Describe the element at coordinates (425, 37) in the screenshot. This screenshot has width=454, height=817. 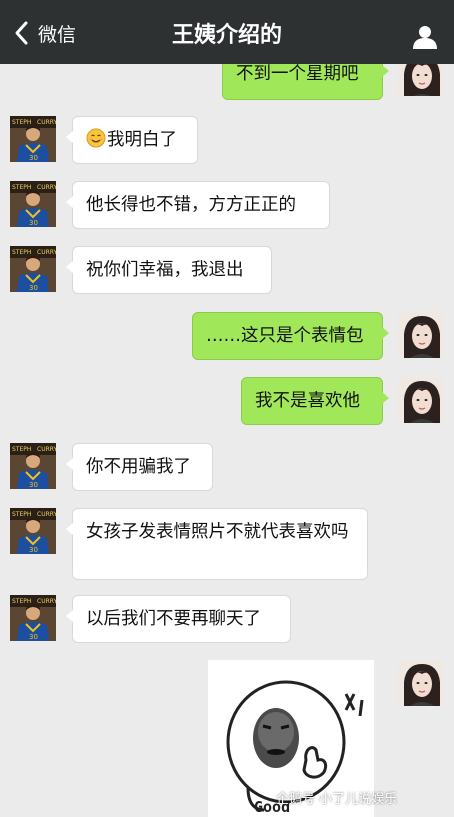
I see `user-profile-icon` at that location.